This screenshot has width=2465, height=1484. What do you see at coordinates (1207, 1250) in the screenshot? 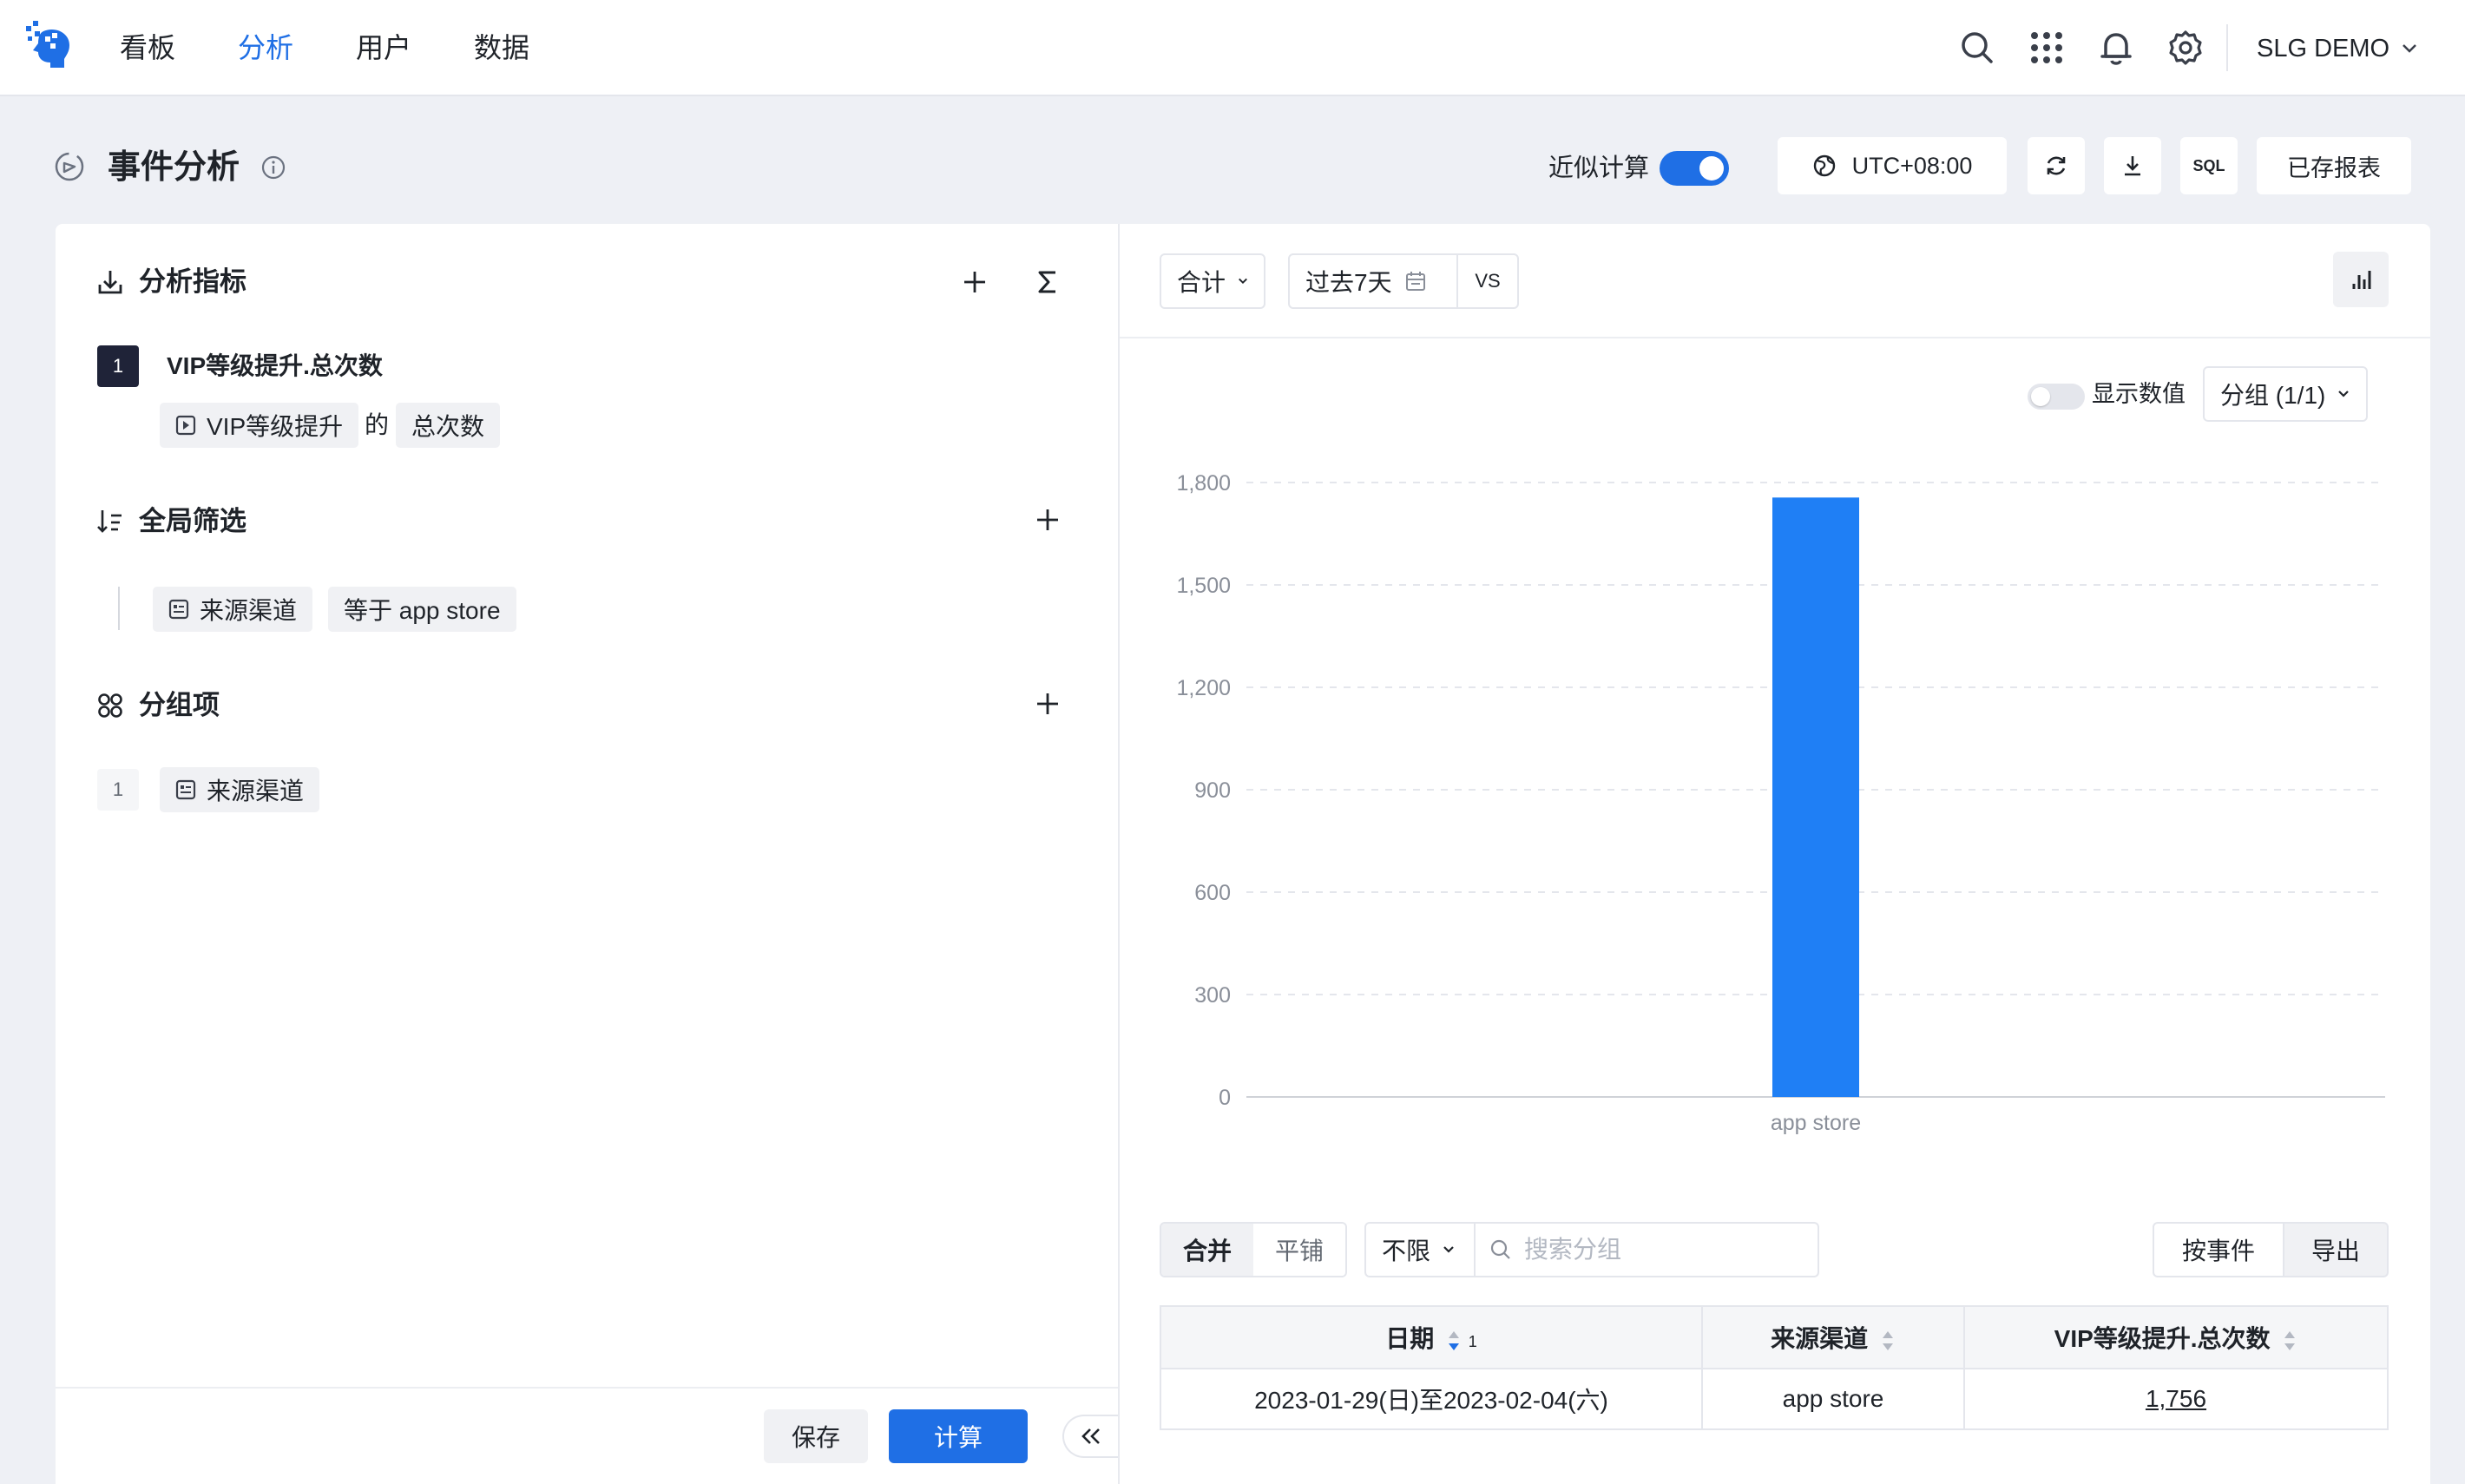
I see `merge-tab: 合并` at bounding box center [1207, 1250].